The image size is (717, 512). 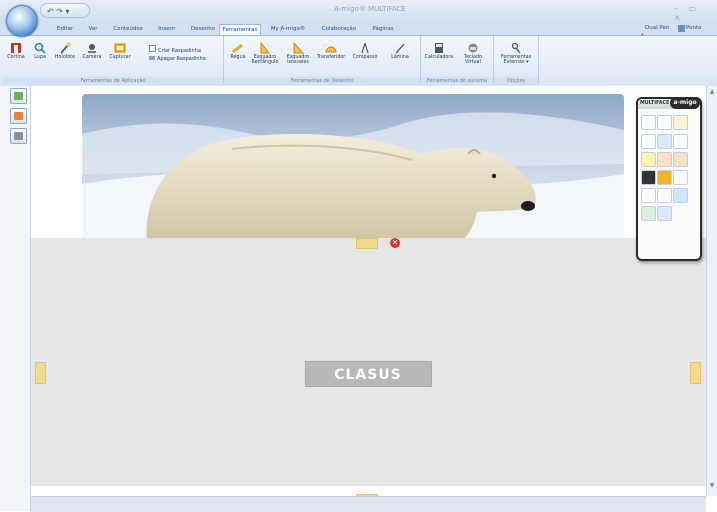 What do you see at coordinates (400, 48) in the screenshot?
I see `blade-icon` at bounding box center [400, 48].